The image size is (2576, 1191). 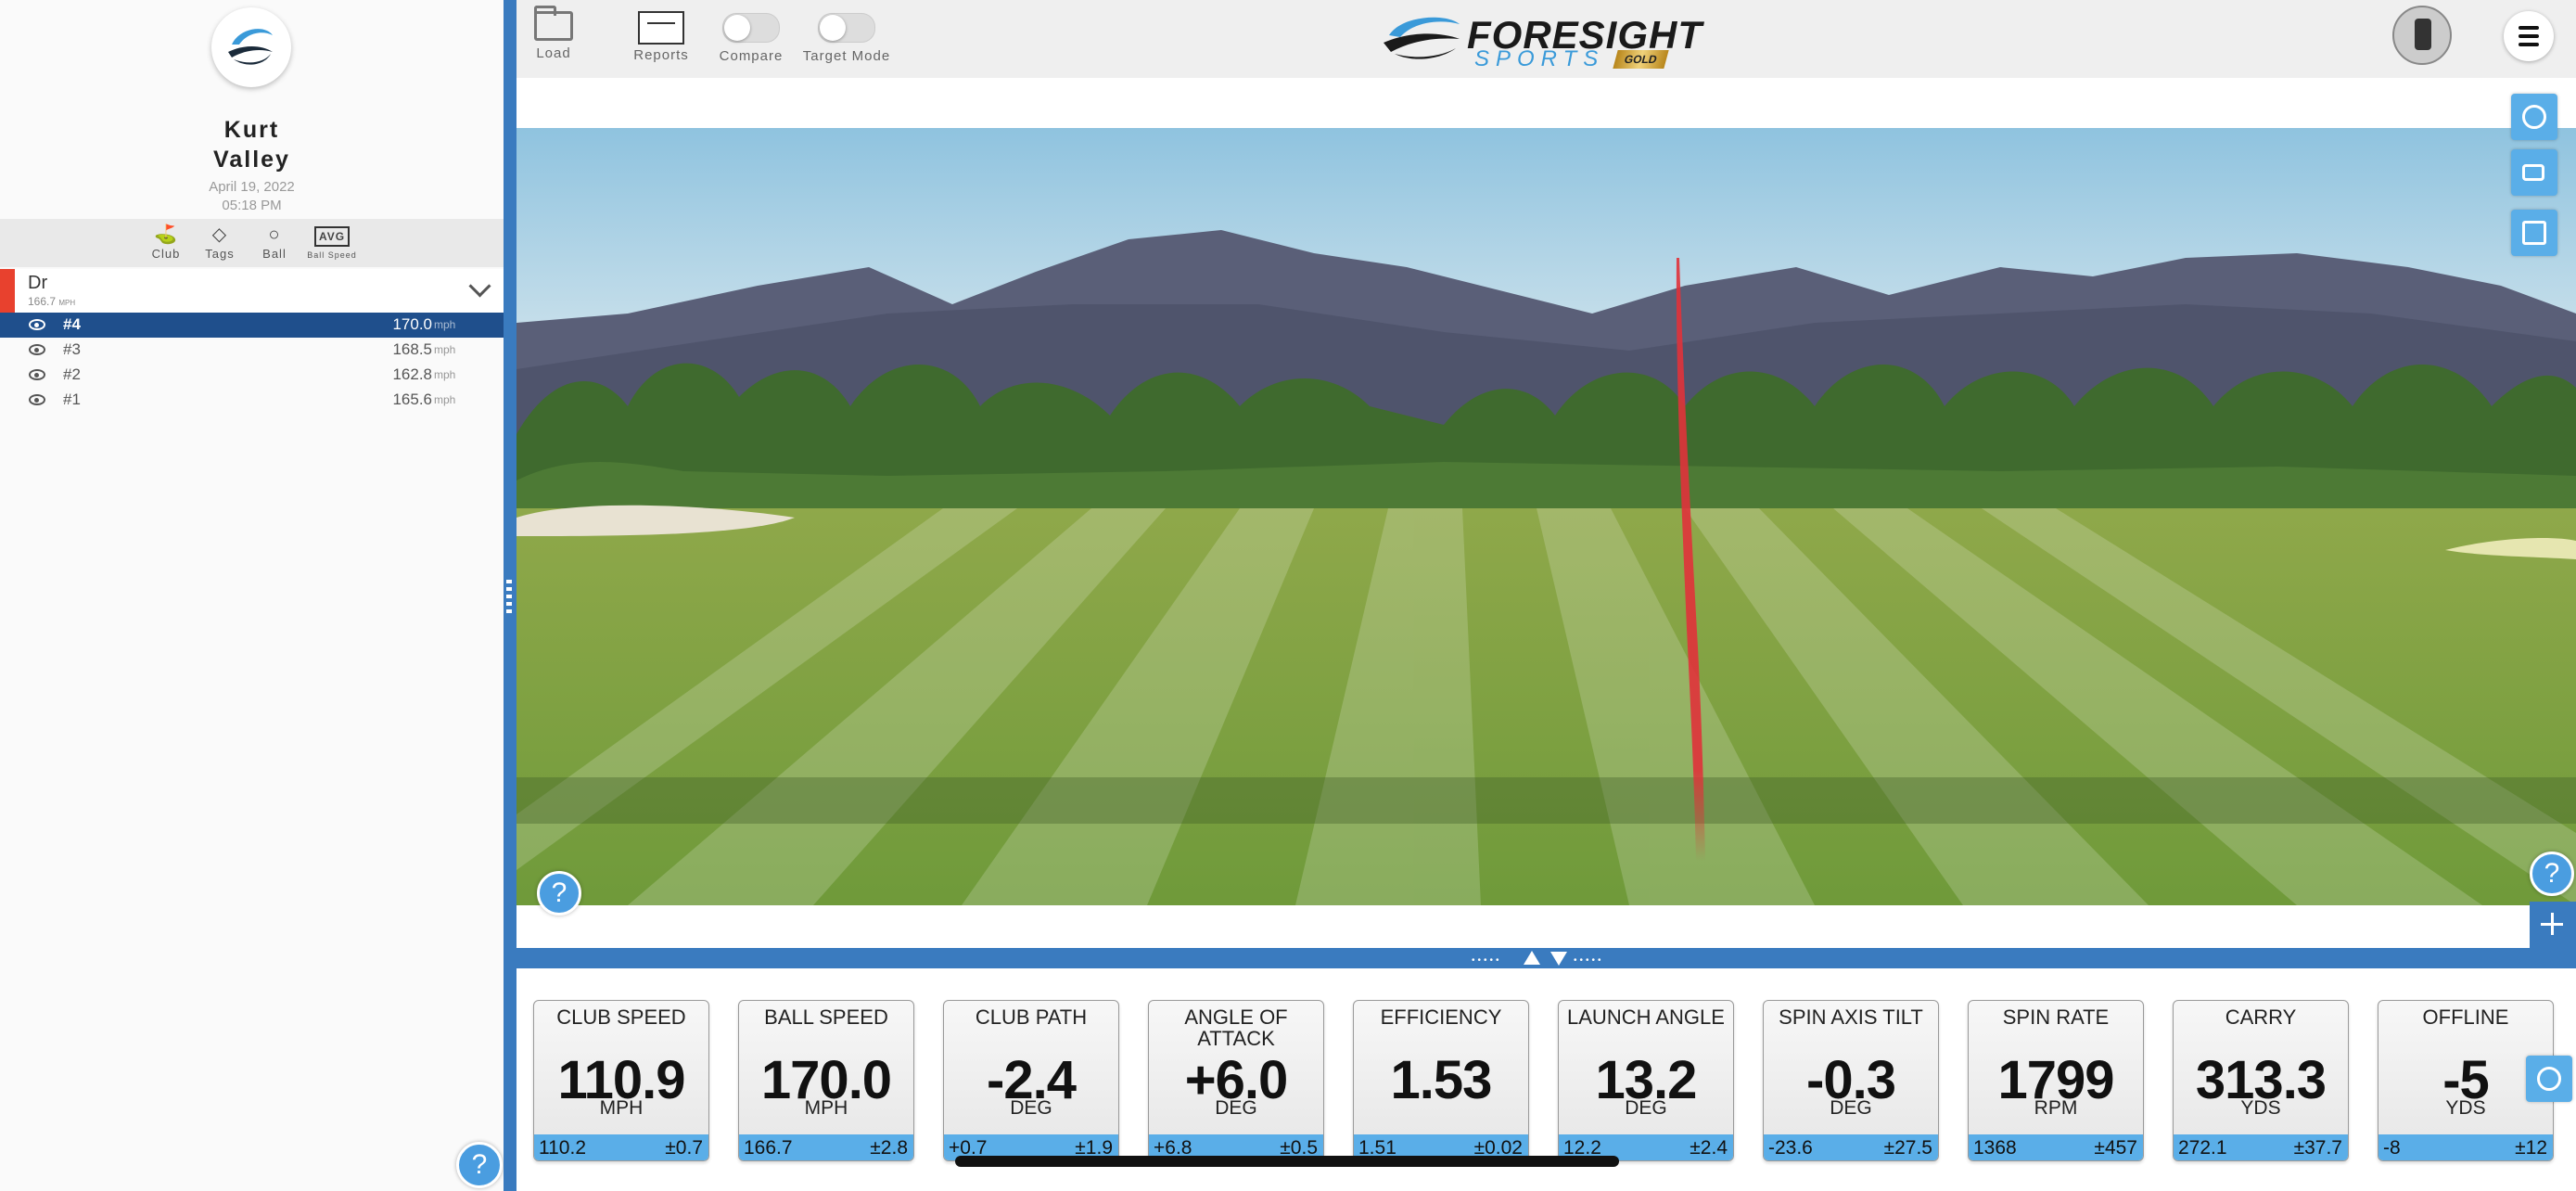 What do you see at coordinates (252, 375) in the screenshot?
I see `shot-row-2: #2 162.8 mph` at bounding box center [252, 375].